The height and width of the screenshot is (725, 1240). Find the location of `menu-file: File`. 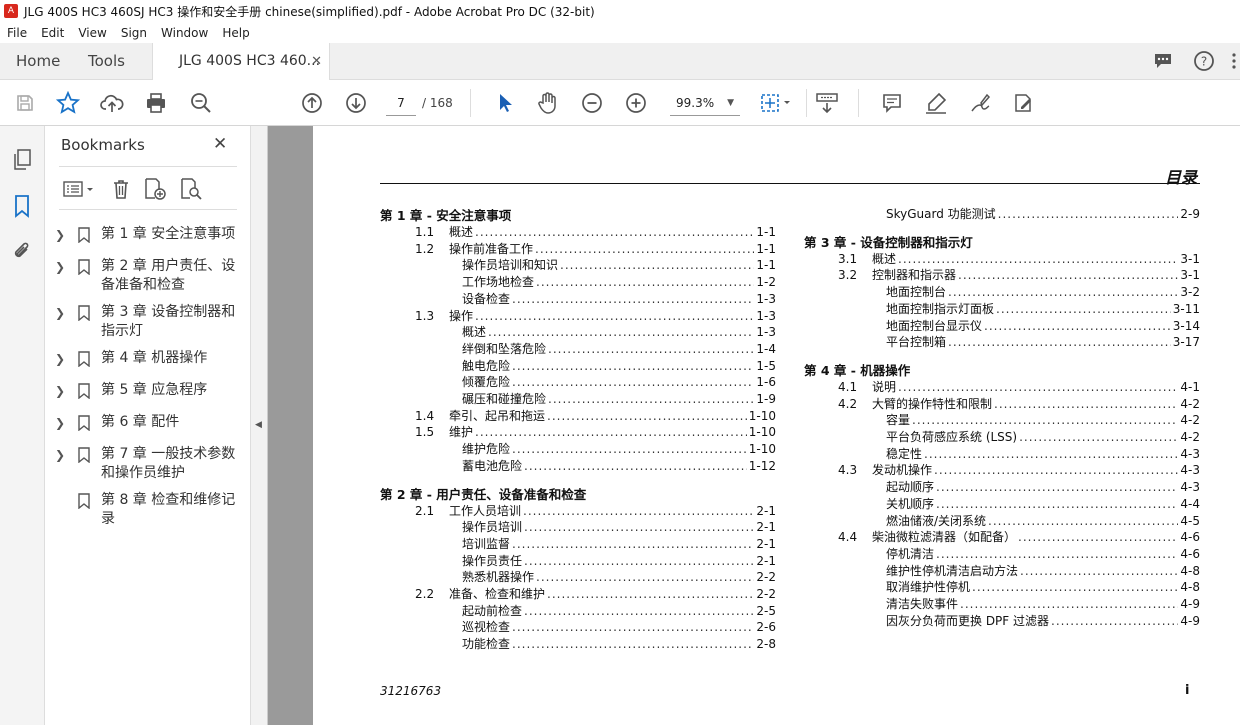

menu-file: File is located at coordinates (17, 33).